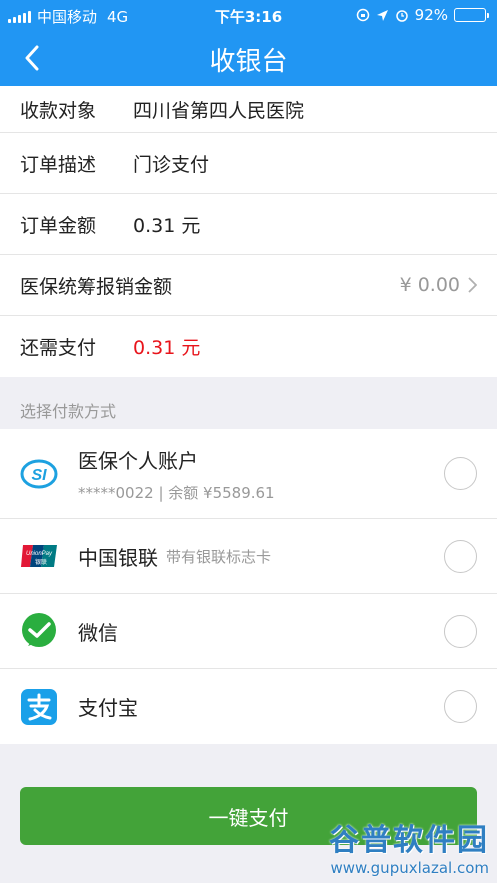 This screenshot has height=883, width=497. What do you see at coordinates (460, 473) in the screenshot?
I see `radio-insurance` at bounding box center [460, 473].